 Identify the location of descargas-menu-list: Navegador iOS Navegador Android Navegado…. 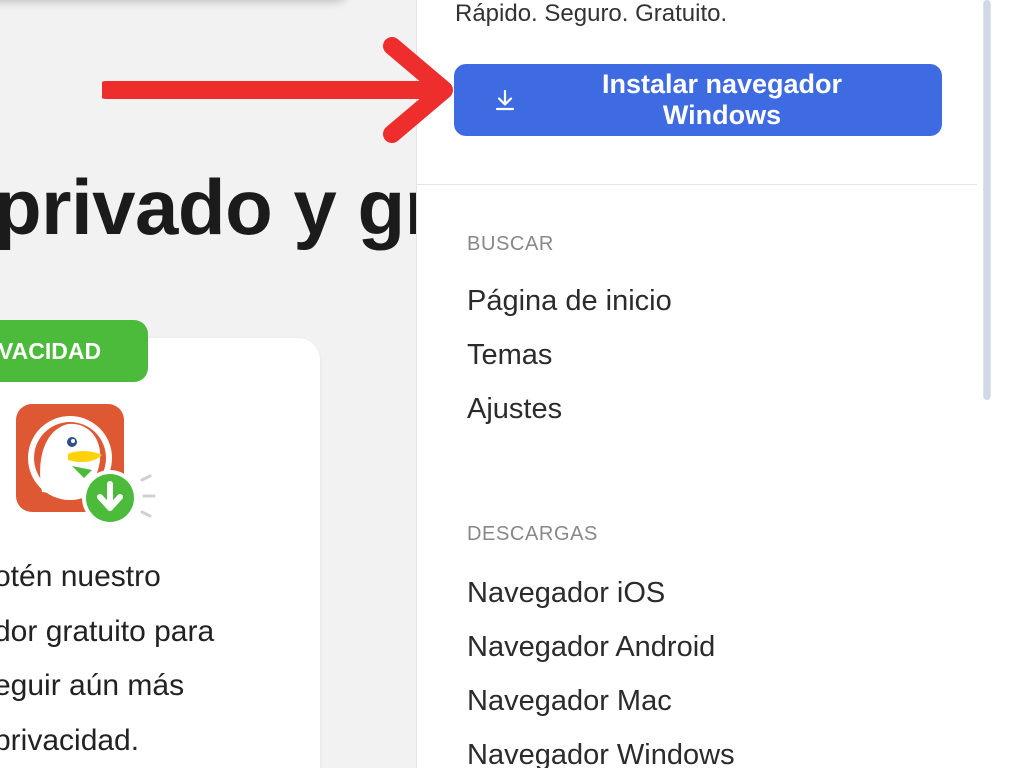
(601, 667).